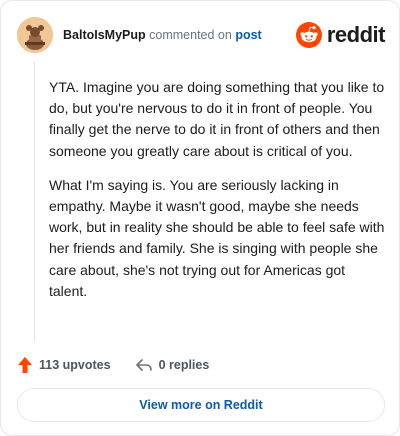 Image resolution: width=400 pixels, height=436 pixels. What do you see at coordinates (184, 365) in the screenshot?
I see `reply-count: 0 replies` at bounding box center [184, 365].